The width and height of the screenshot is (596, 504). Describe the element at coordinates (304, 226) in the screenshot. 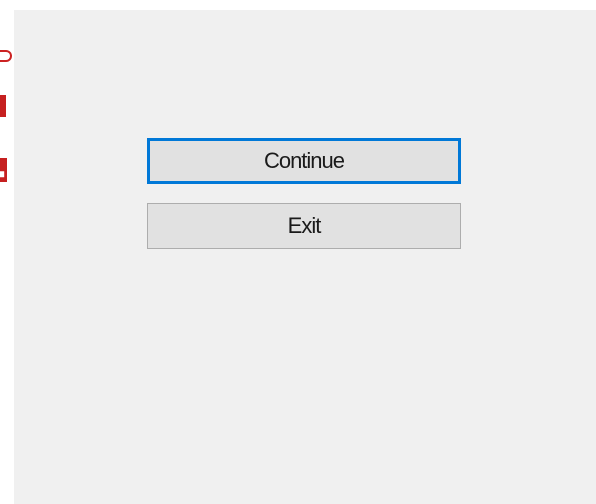

I see `exit-button: Exit` at that location.